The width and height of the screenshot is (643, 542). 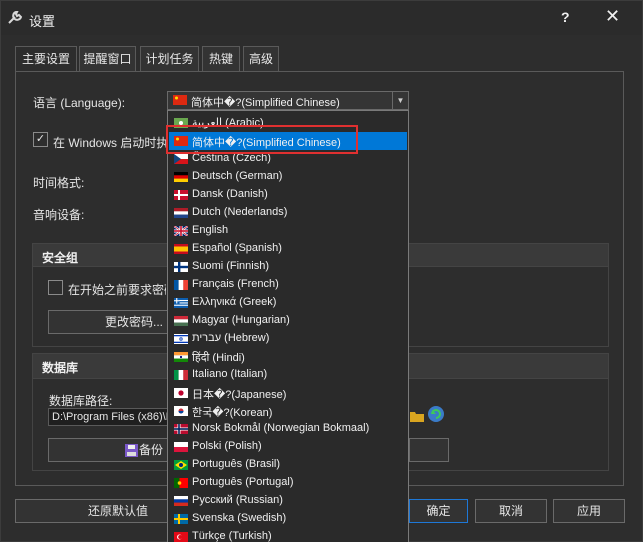 I want to click on language-option-label: 简体中�?(Simplified Chinese), so click(x=266, y=143).